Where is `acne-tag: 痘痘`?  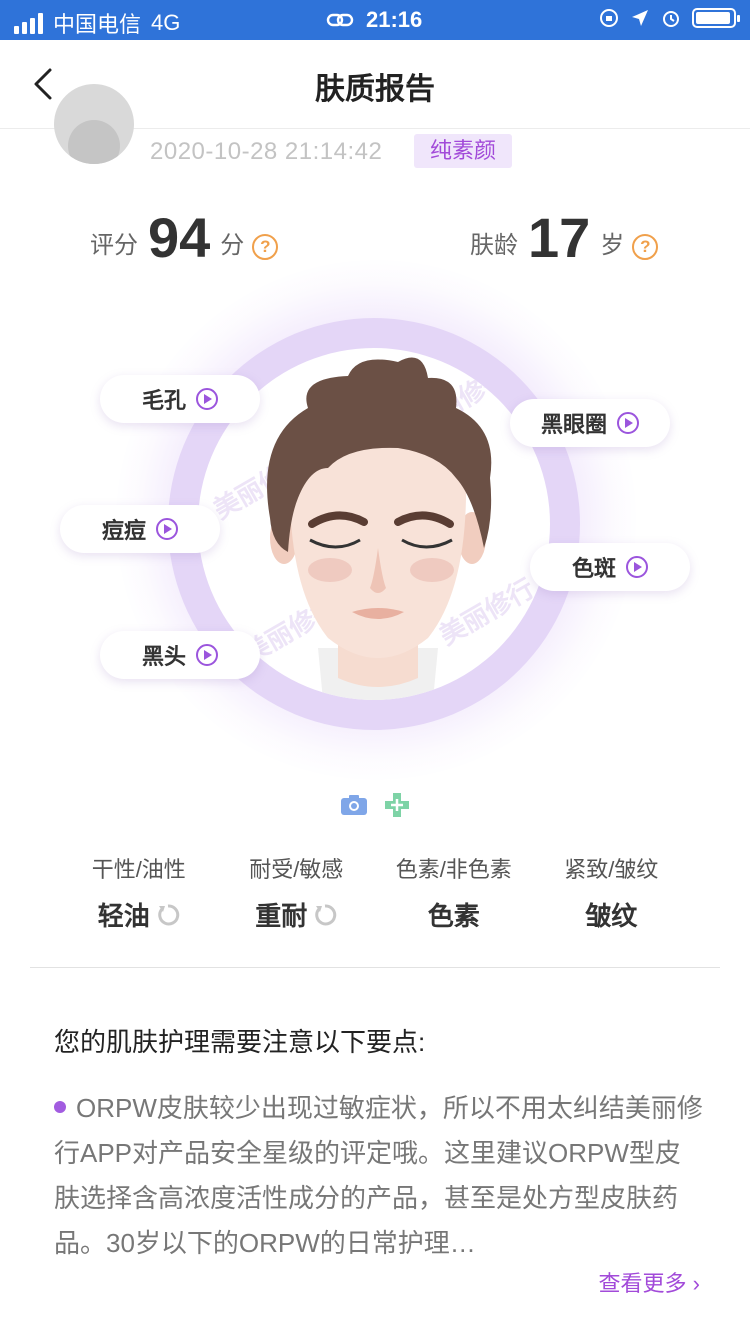 acne-tag: 痘痘 is located at coordinates (140, 529).